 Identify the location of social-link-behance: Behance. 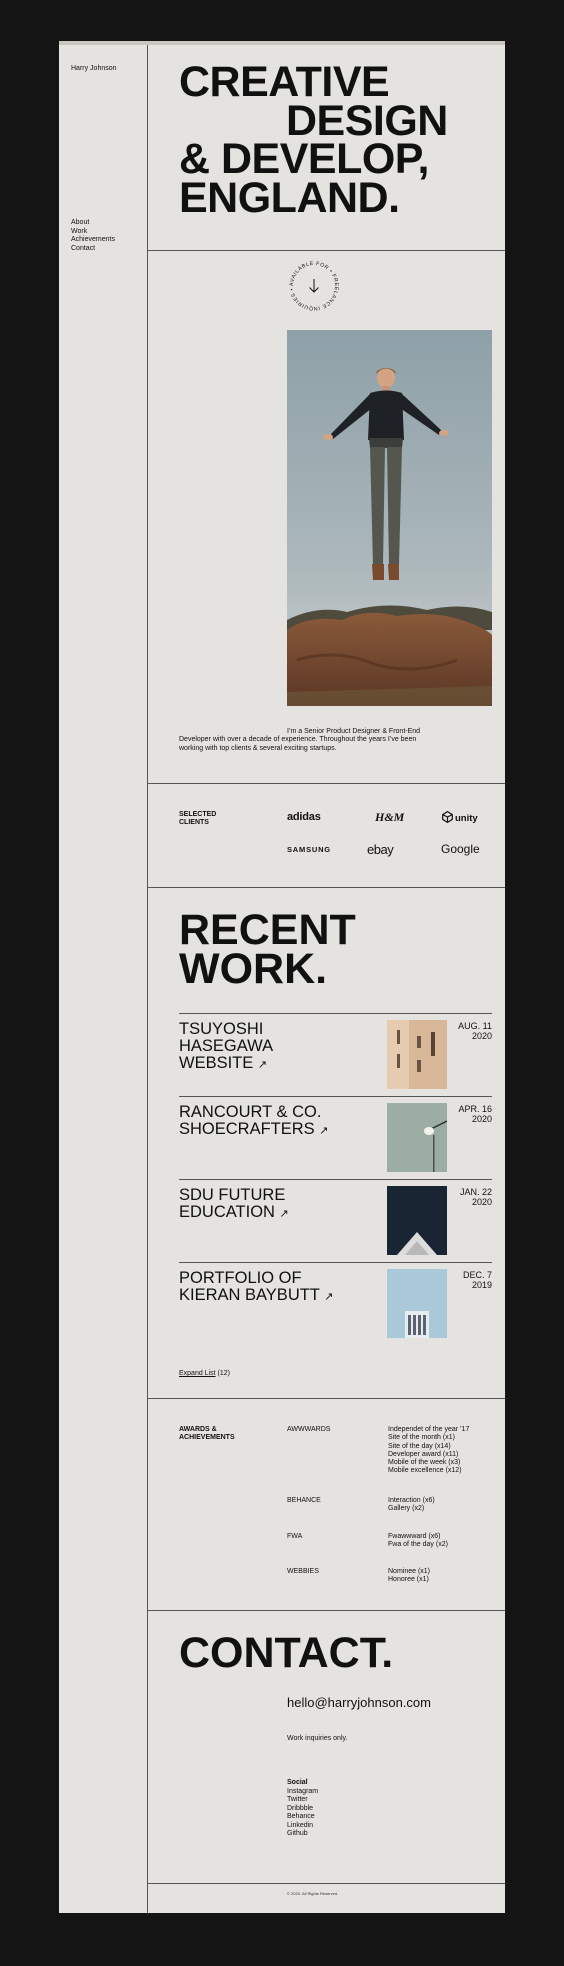
(302, 1817).